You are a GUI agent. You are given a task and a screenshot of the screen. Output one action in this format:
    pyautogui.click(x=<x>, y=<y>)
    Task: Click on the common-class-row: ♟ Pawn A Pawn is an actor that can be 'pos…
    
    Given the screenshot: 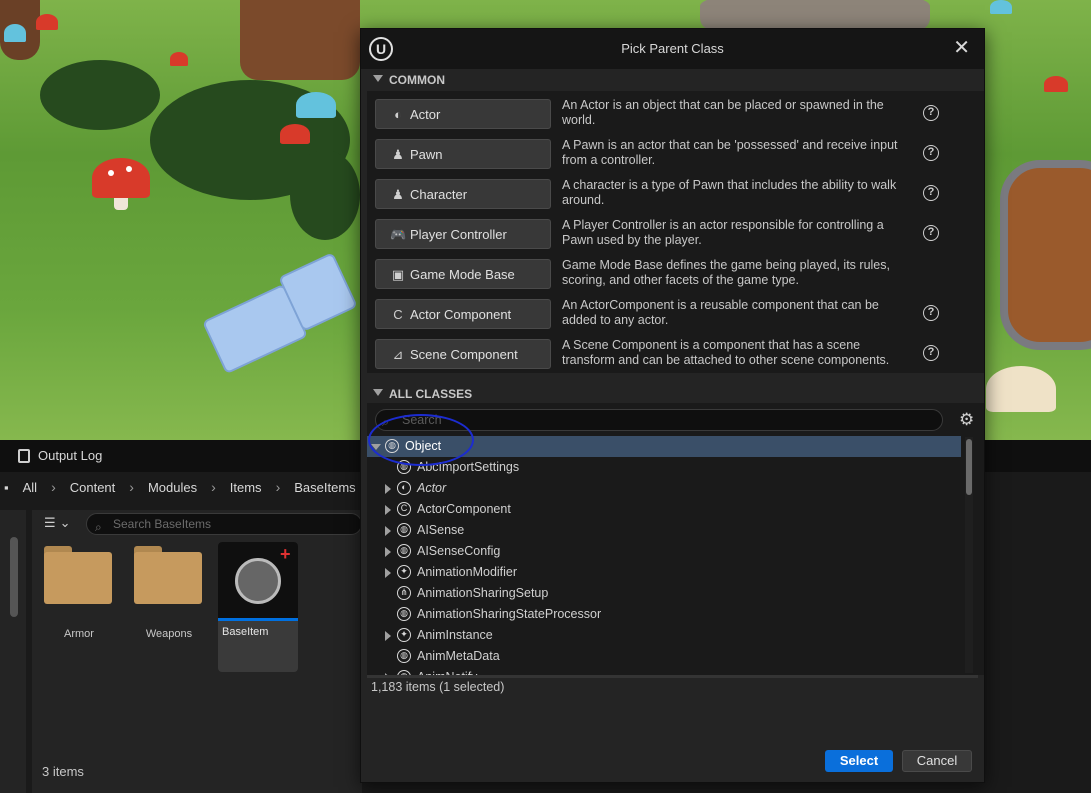 What is the action you would take?
    pyautogui.click(x=675, y=155)
    